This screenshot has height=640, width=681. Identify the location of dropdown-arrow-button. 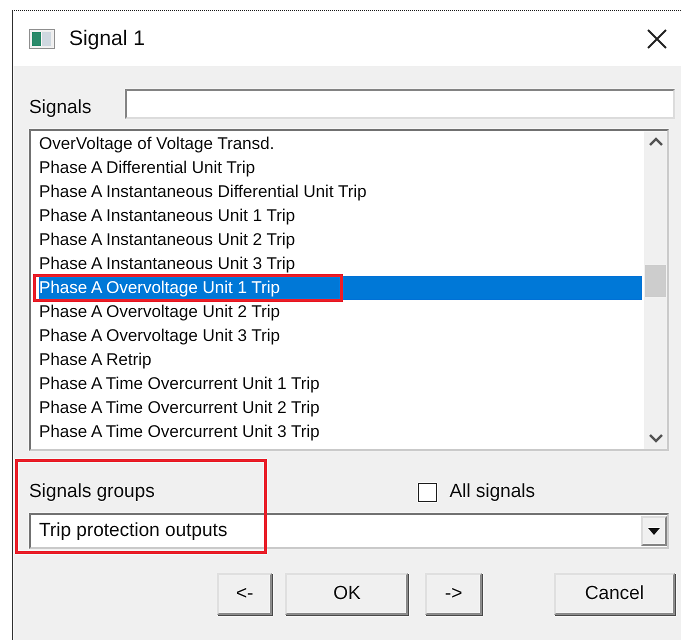
(654, 531).